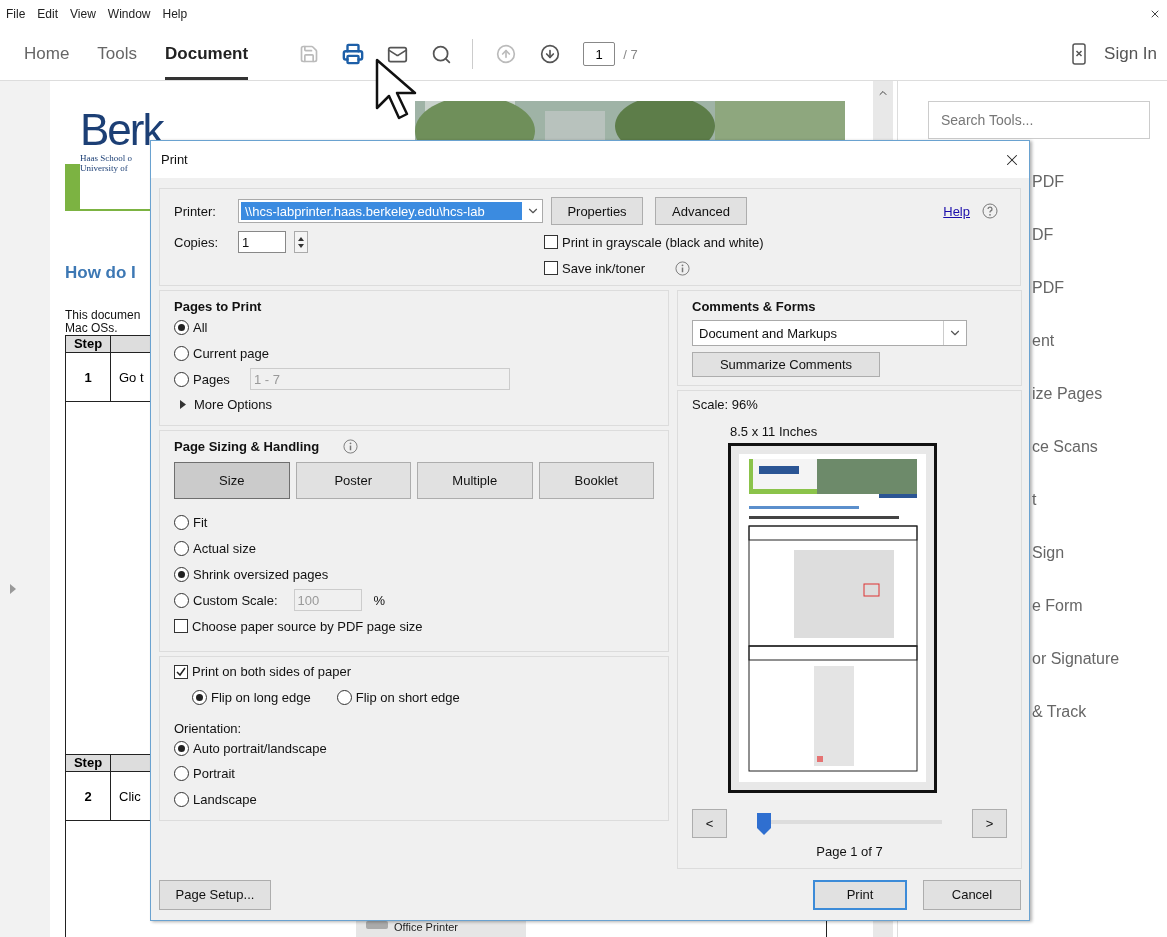 This screenshot has height=937, width=1167. Describe the element at coordinates (1130, 54) in the screenshot. I see `sign-in-link: Sign In` at that location.